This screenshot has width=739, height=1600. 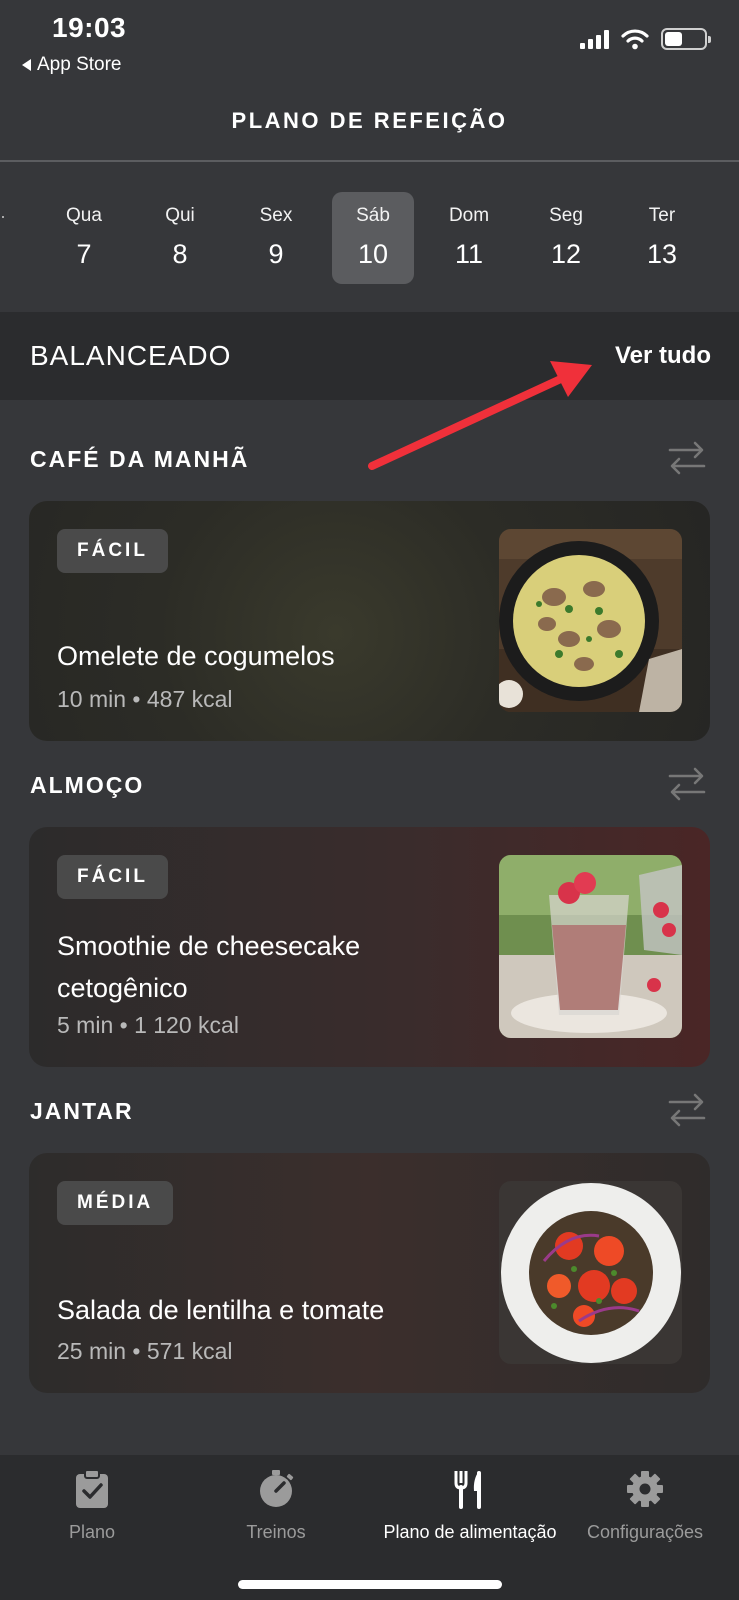 What do you see at coordinates (470, 1532) in the screenshot?
I see `tab-label: Plano de alimentação` at bounding box center [470, 1532].